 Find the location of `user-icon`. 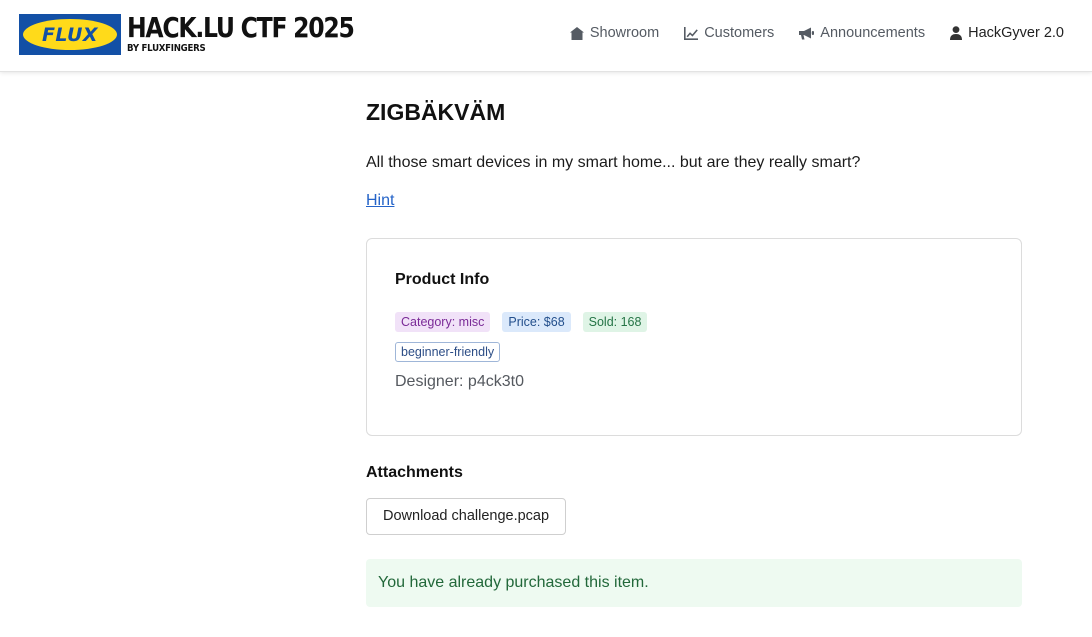

user-icon is located at coordinates (956, 33).